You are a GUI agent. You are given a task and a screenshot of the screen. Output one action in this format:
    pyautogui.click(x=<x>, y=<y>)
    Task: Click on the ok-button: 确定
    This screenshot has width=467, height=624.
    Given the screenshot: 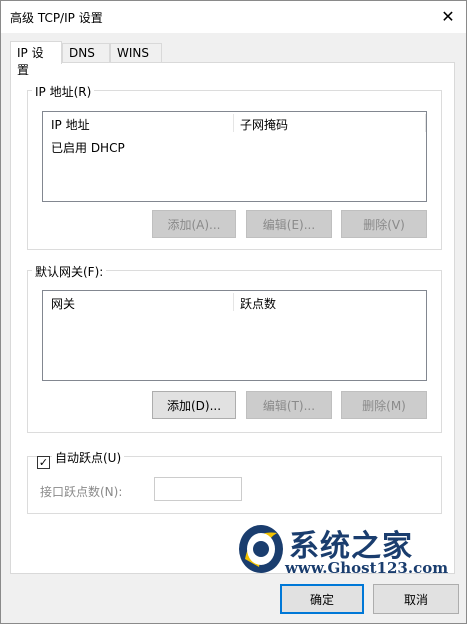 What is the action you would take?
    pyautogui.click(x=322, y=599)
    